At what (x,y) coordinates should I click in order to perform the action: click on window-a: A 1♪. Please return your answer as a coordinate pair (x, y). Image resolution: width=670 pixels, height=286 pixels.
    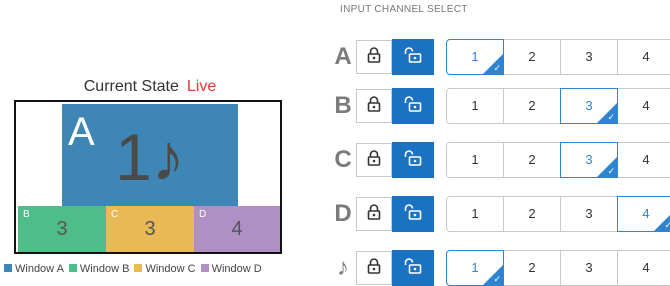
    Looking at the image, I should click on (150, 155).